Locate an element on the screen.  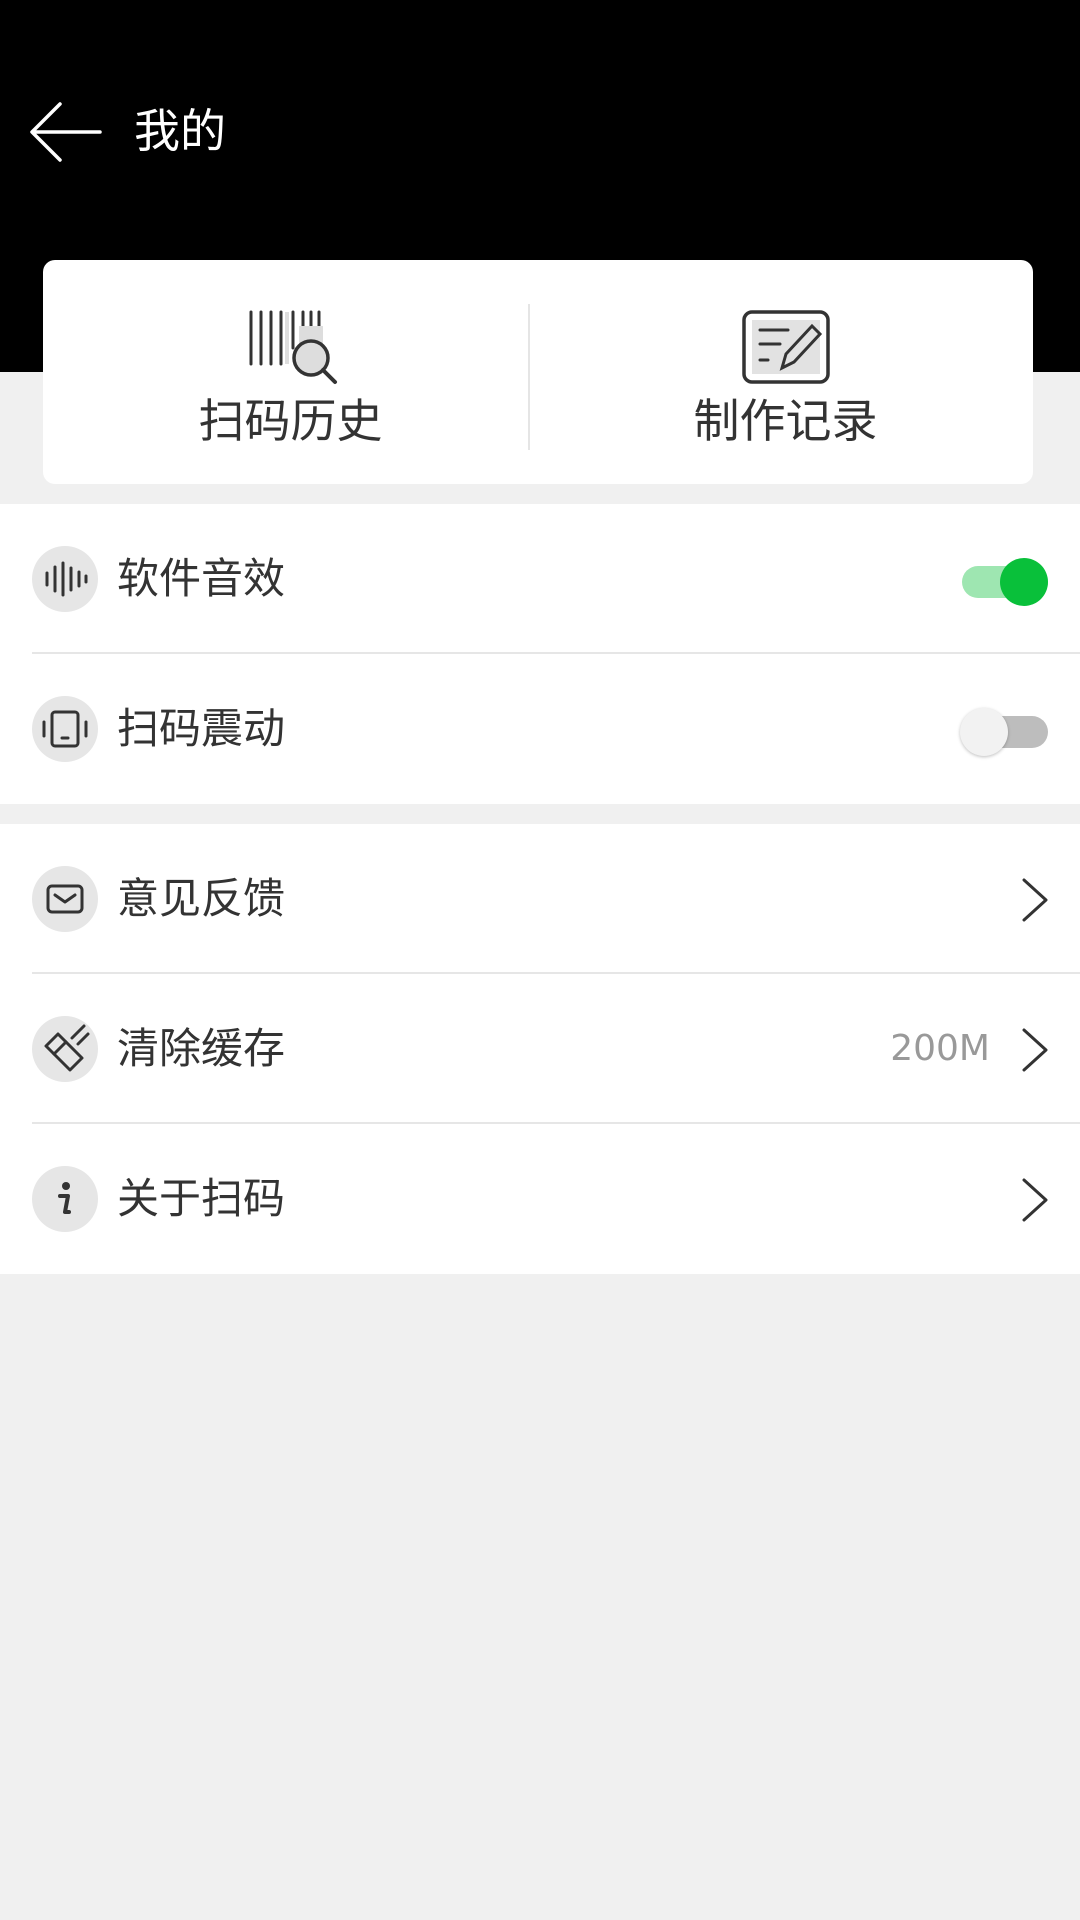
scan-vibration-label: 扫码震动 is located at coordinates (201, 728).